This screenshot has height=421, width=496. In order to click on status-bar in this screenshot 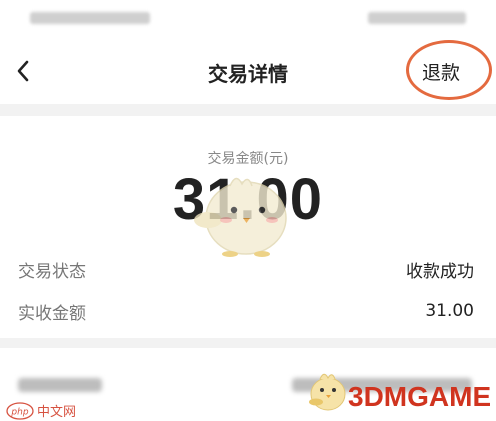, I will do `click(248, 19)`.